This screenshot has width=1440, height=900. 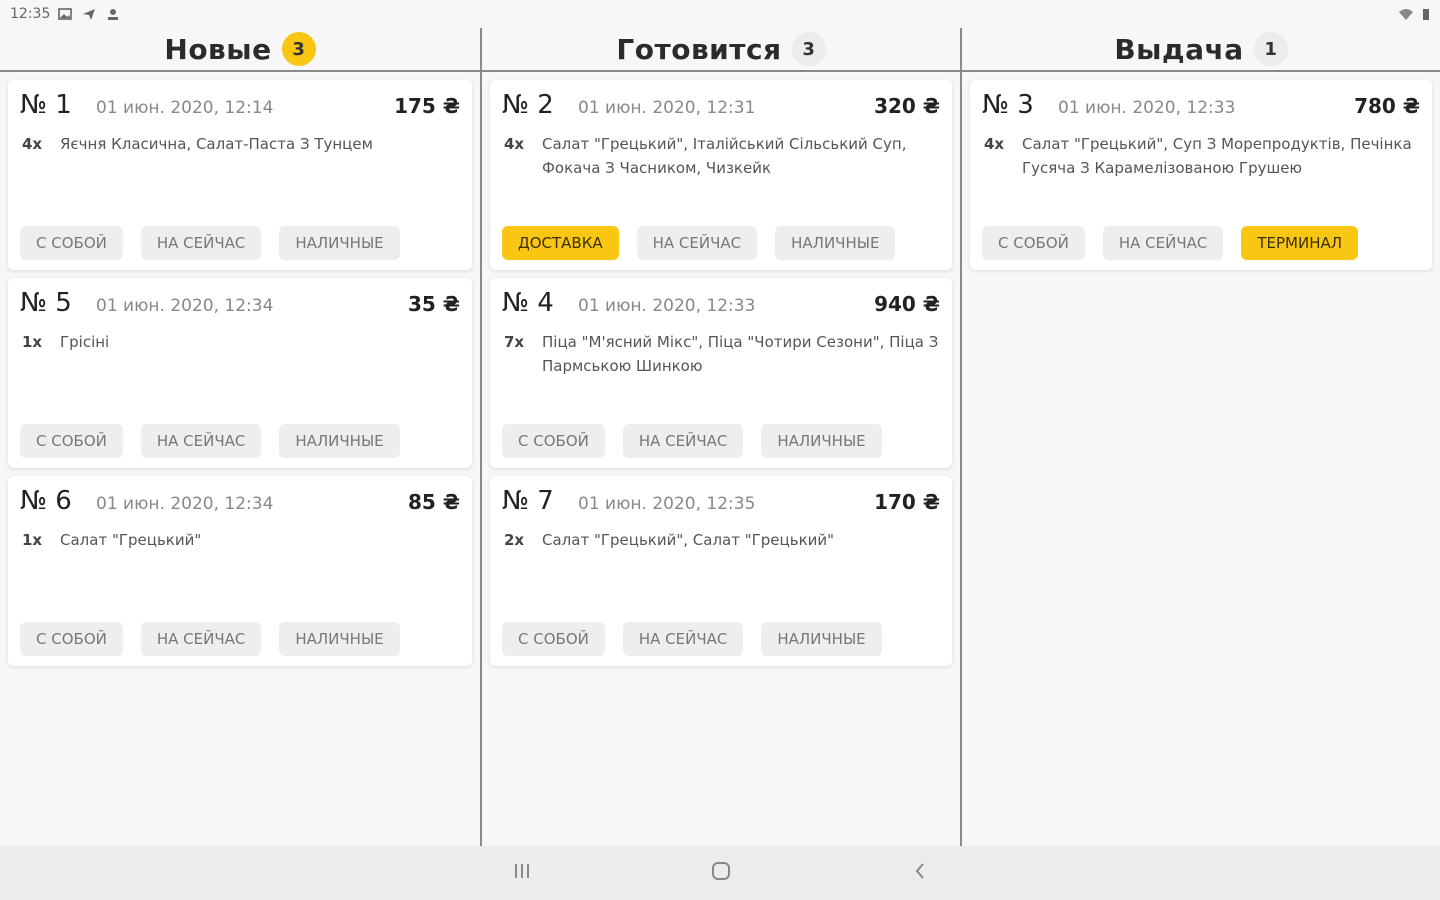 I want to click on order-price: 320 ₴, so click(x=907, y=106).